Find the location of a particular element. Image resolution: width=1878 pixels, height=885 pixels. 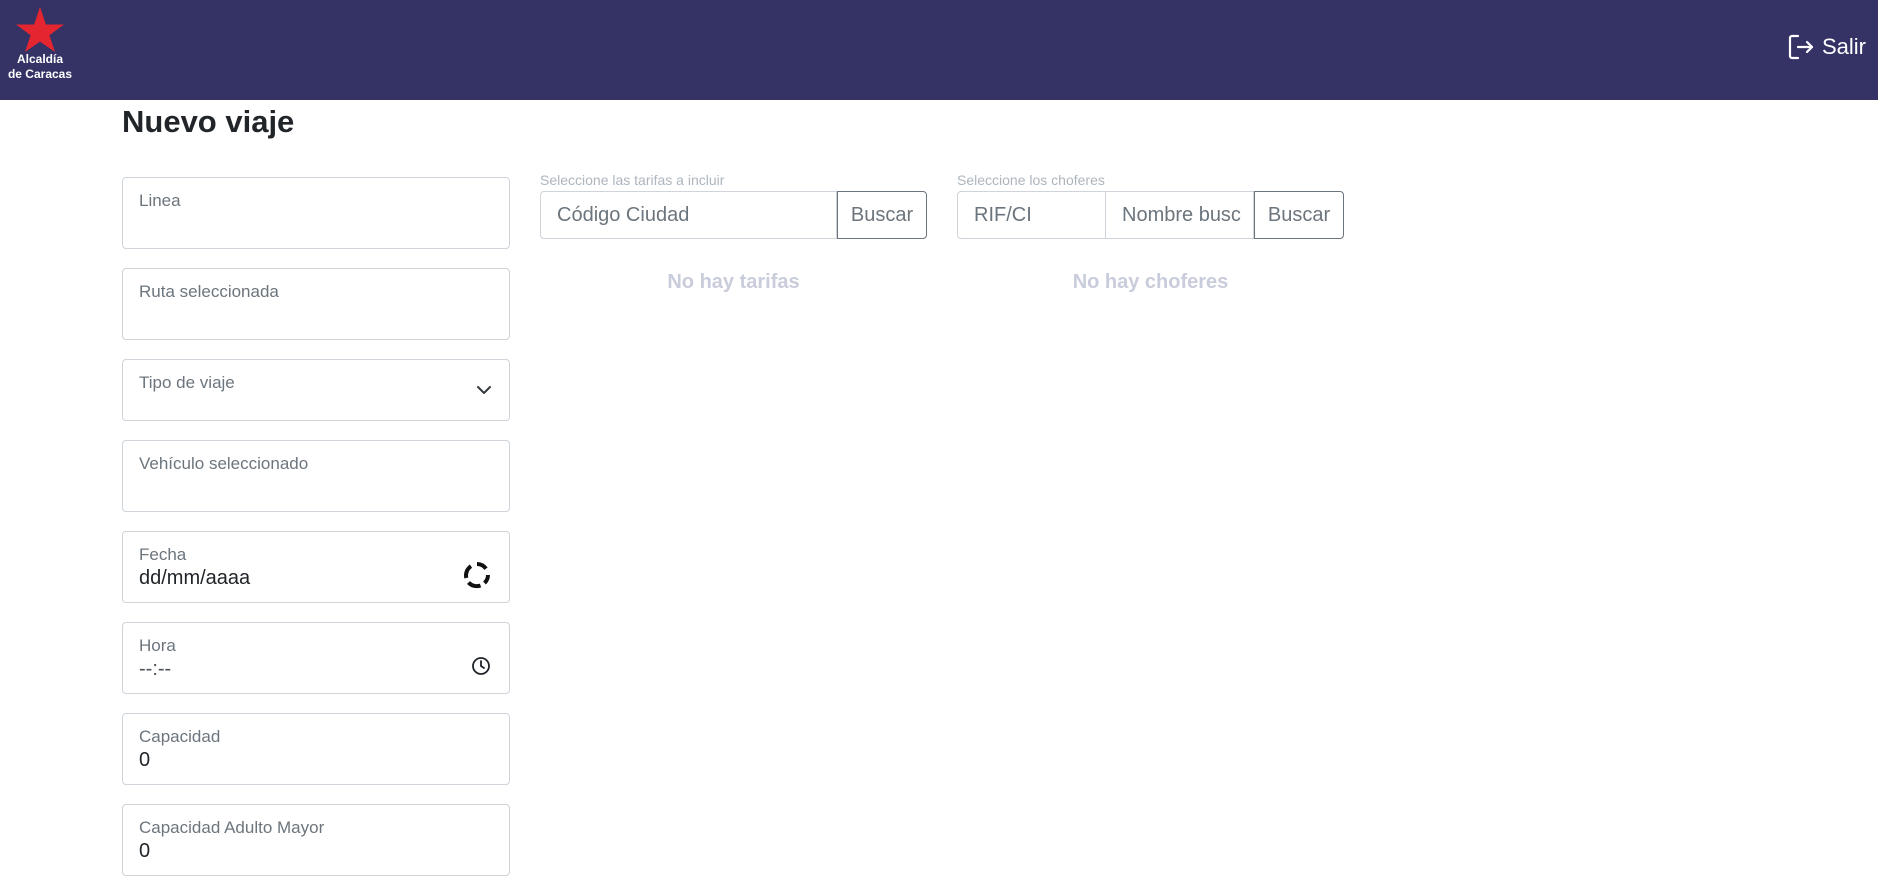

vehiculo-seleccionado-field: Vehículo seleccionado is located at coordinates (316, 476).